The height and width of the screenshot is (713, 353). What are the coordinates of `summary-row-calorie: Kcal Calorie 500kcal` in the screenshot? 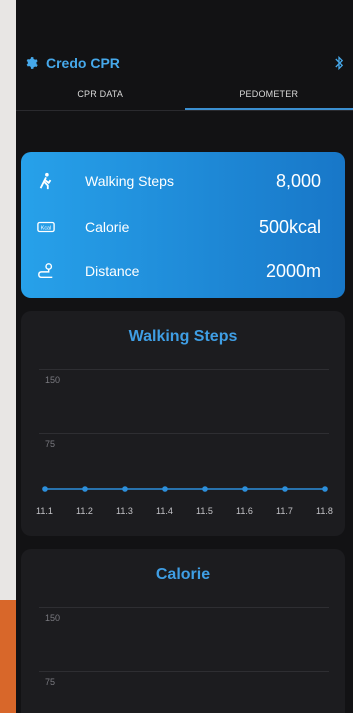 It's located at (183, 227).